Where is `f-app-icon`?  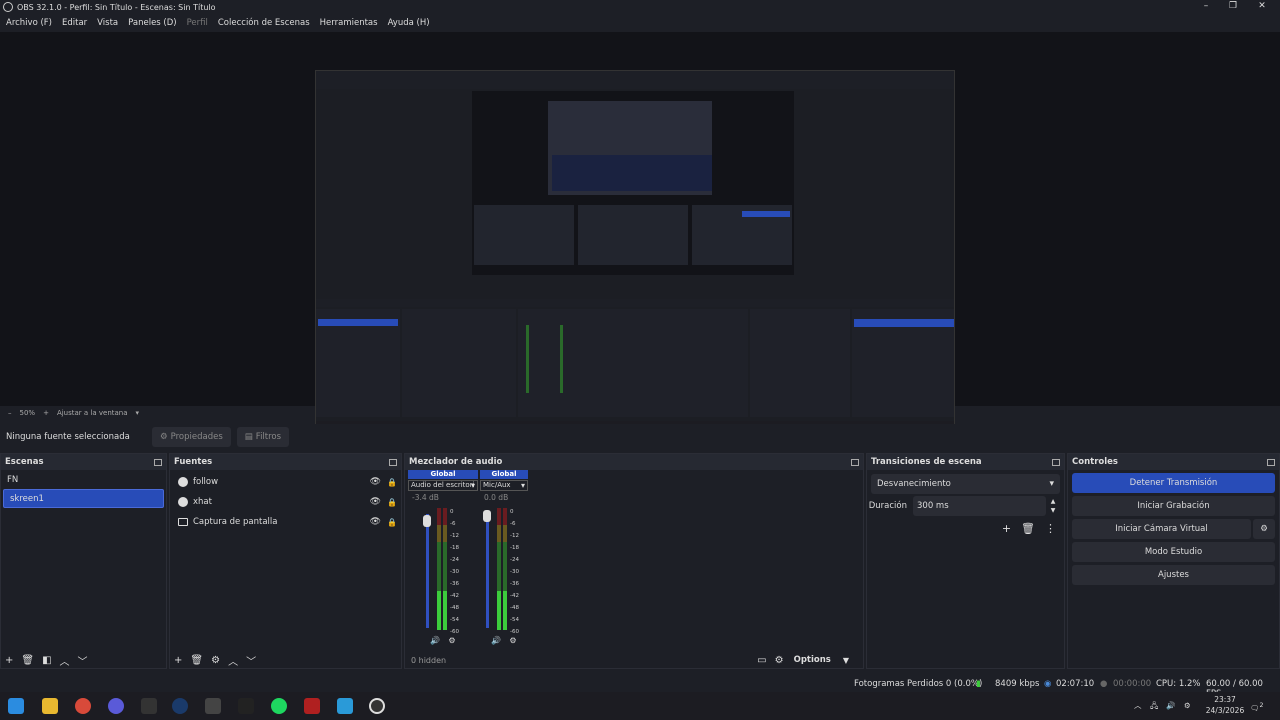
f-app-icon is located at coordinates (345, 706).